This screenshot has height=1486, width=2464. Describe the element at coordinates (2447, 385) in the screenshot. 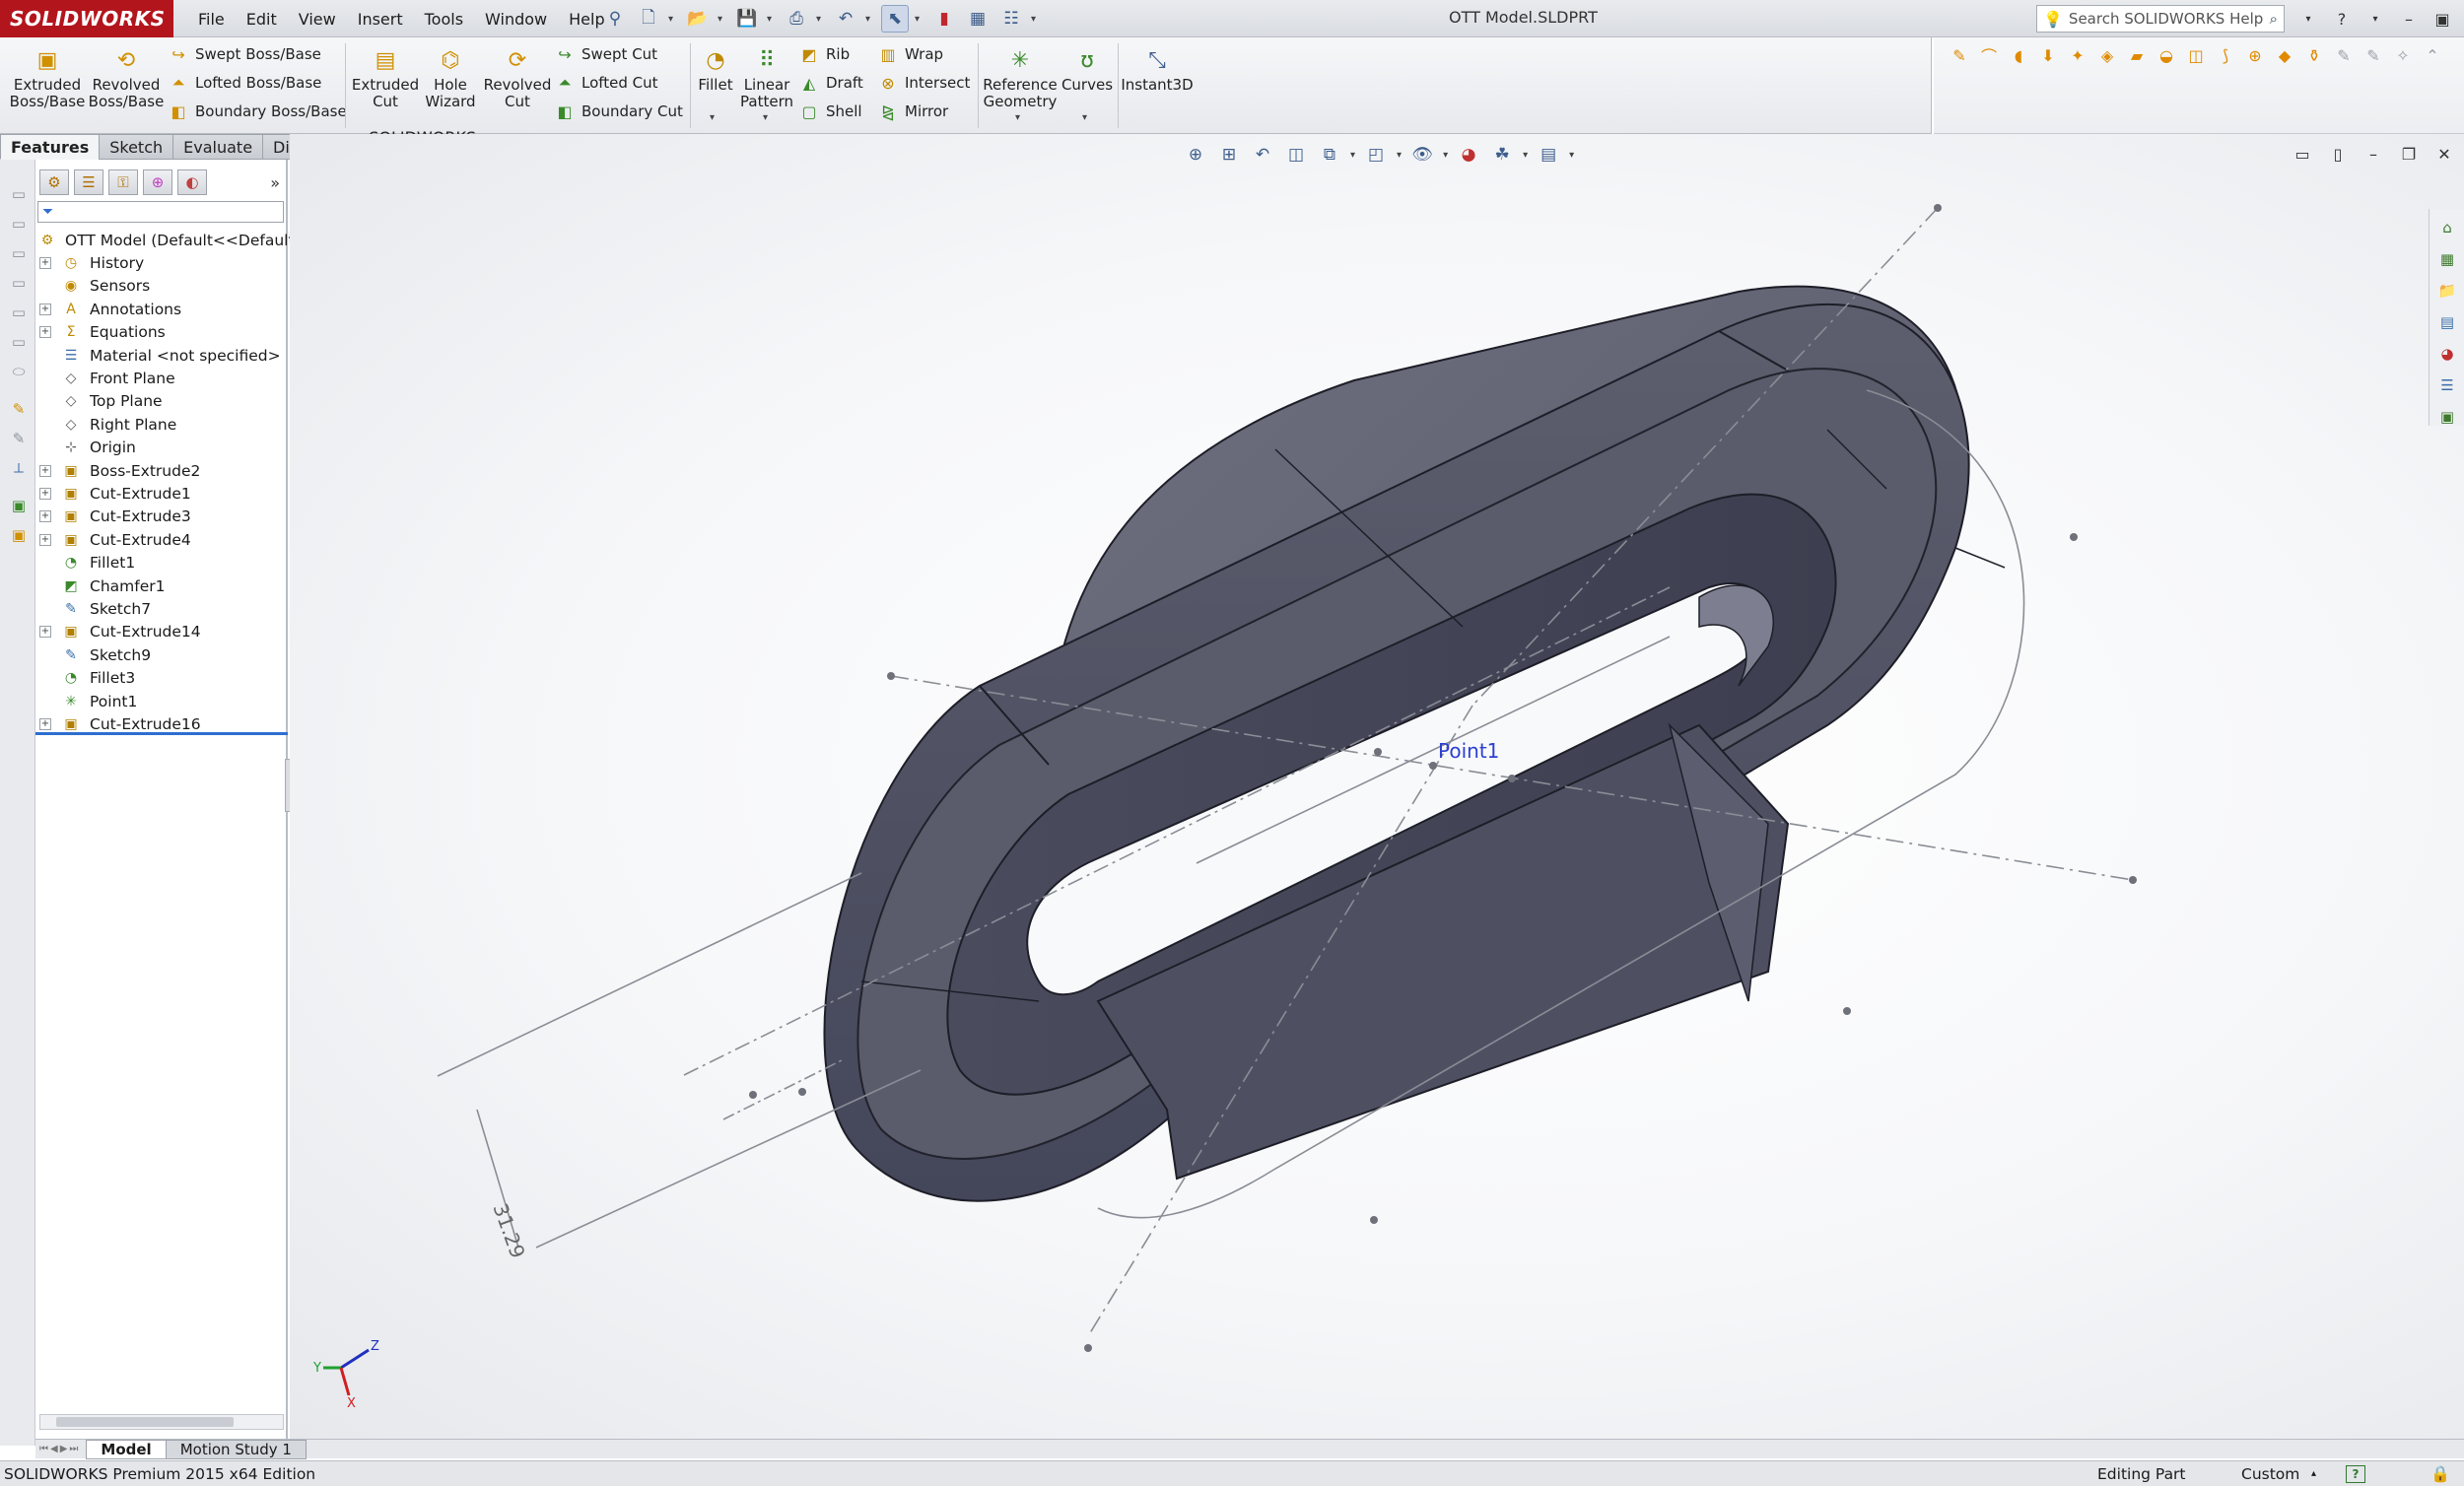

I see `custom-properties-icon: ☰` at that location.